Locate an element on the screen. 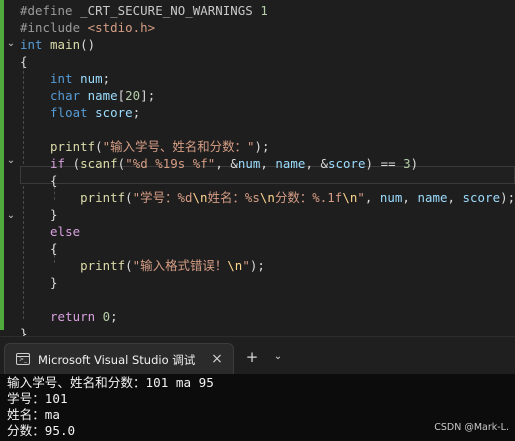 The width and height of the screenshot is (515, 441). code-line: printf("输入学号、姓名和分数："); is located at coordinates (267, 146).